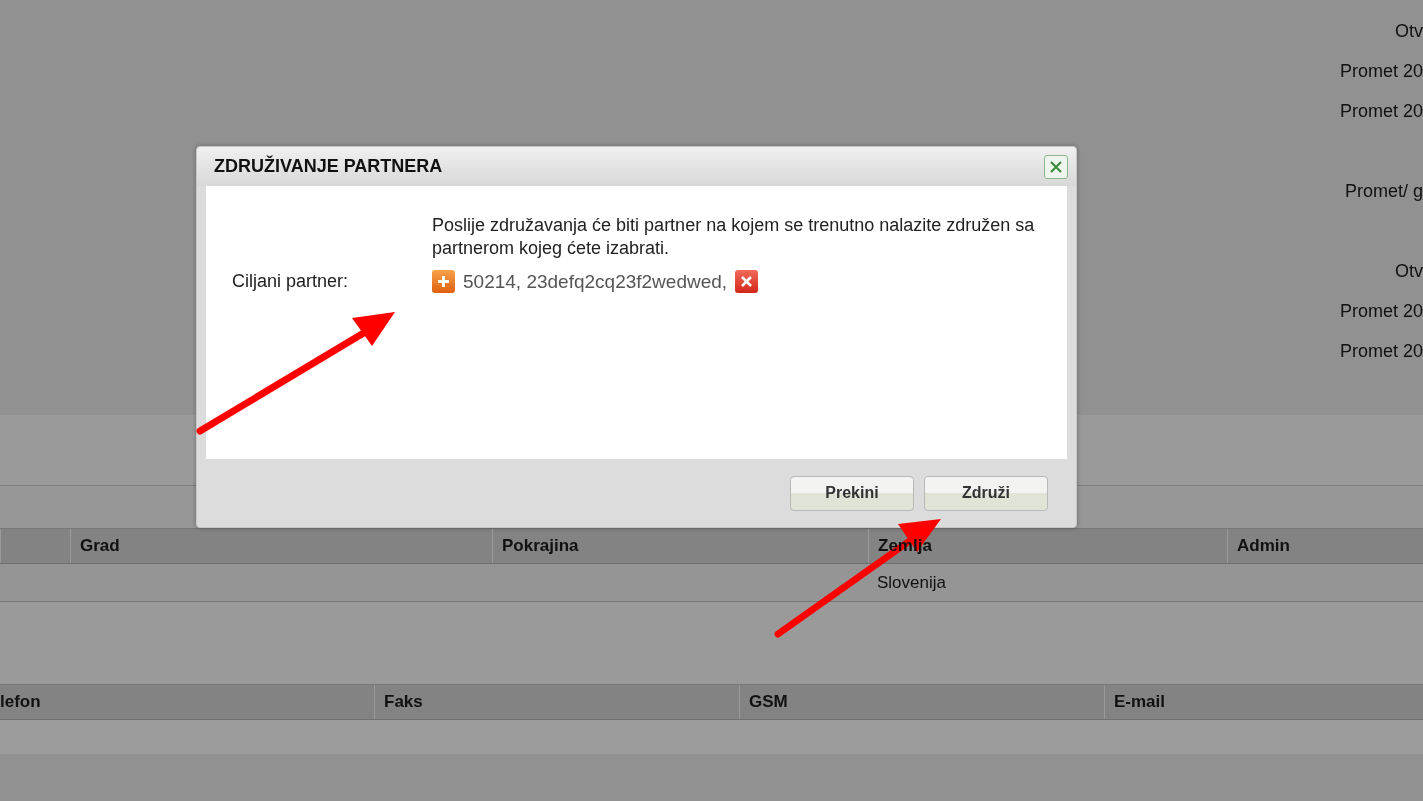 This screenshot has width=1423, height=801. Describe the element at coordinates (328, 166) in the screenshot. I see `dialog-title: ZDRUŽIVANJE PARTNERA` at that location.